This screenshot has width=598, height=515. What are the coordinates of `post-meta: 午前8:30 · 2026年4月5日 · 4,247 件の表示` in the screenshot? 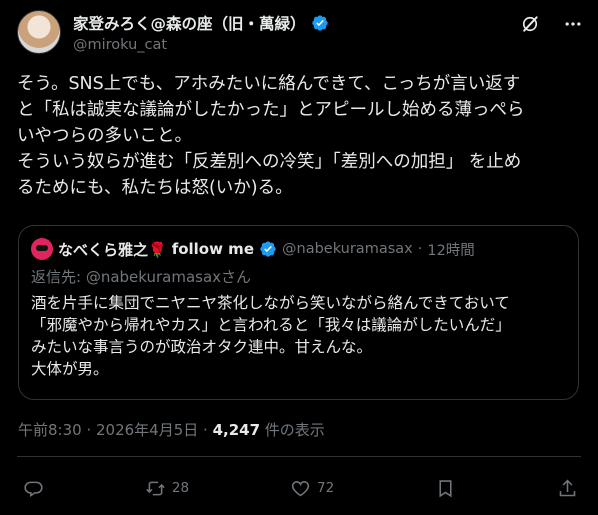 It's located at (171, 429).